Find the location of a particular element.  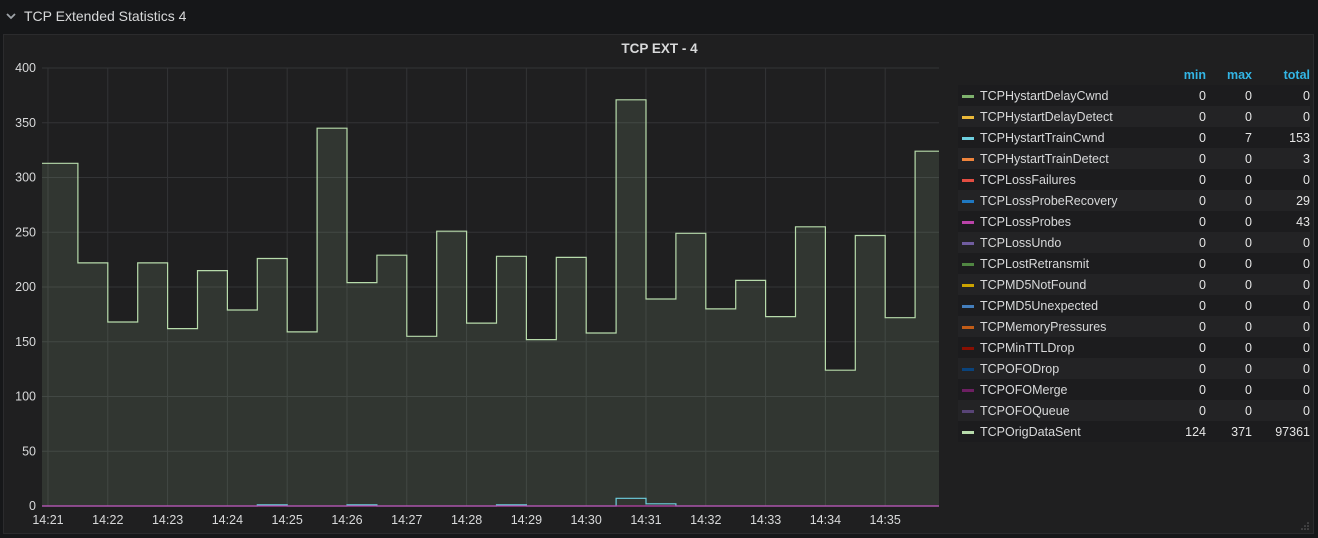

chevron-down-icon is located at coordinates (11, 16).